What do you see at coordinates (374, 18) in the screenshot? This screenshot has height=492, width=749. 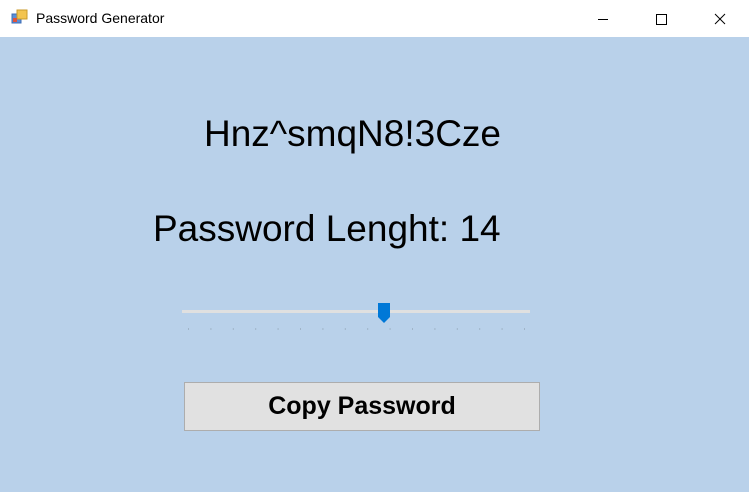 I see `title-bar: Password Generator` at bounding box center [374, 18].